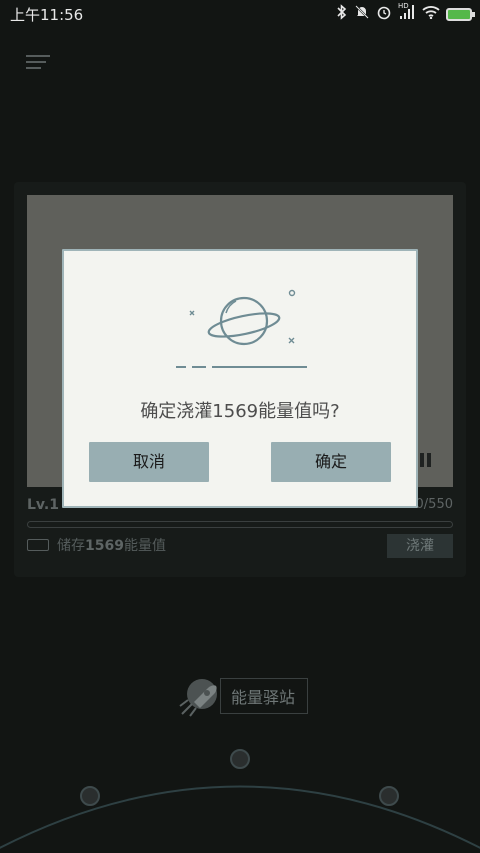 This screenshot has height=853, width=480. What do you see at coordinates (111, 546) in the screenshot?
I see `stored-energy-text: 储存1569能量值` at bounding box center [111, 546].